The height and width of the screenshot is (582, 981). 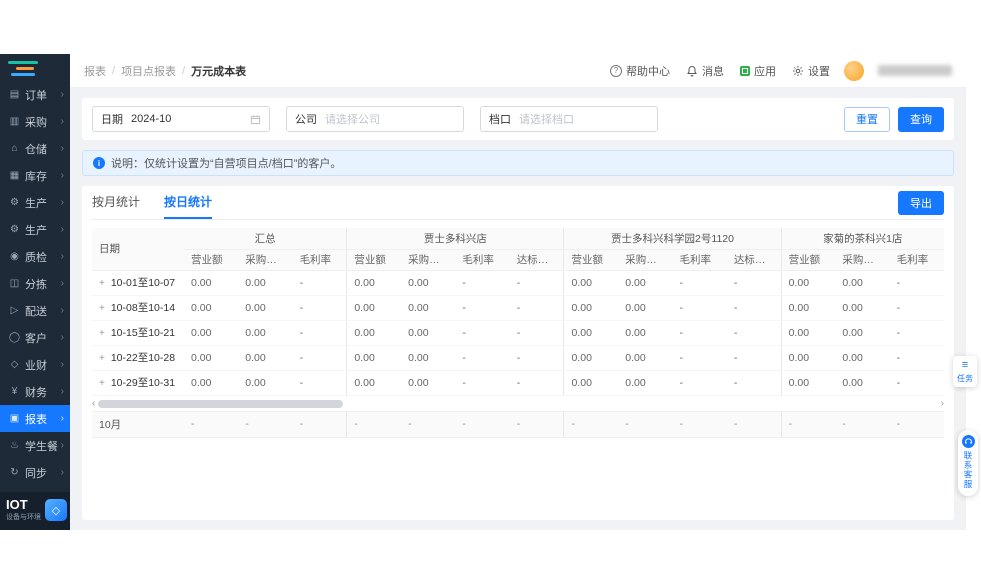 I want to click on breadcrumb: 报表 / 项目点报表 / 万元成本表, so click(x=165, y=71).